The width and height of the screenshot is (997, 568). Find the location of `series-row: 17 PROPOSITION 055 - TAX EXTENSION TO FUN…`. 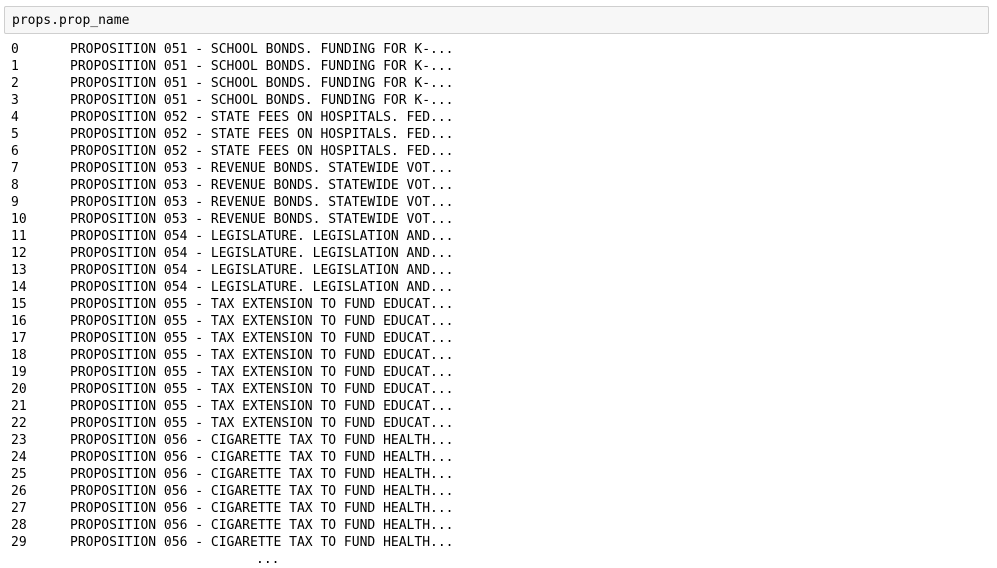

series-row: 17 PROPOSITION 055 - TAX EXTENSION TO FUN… is located at coordinates (501, 338).